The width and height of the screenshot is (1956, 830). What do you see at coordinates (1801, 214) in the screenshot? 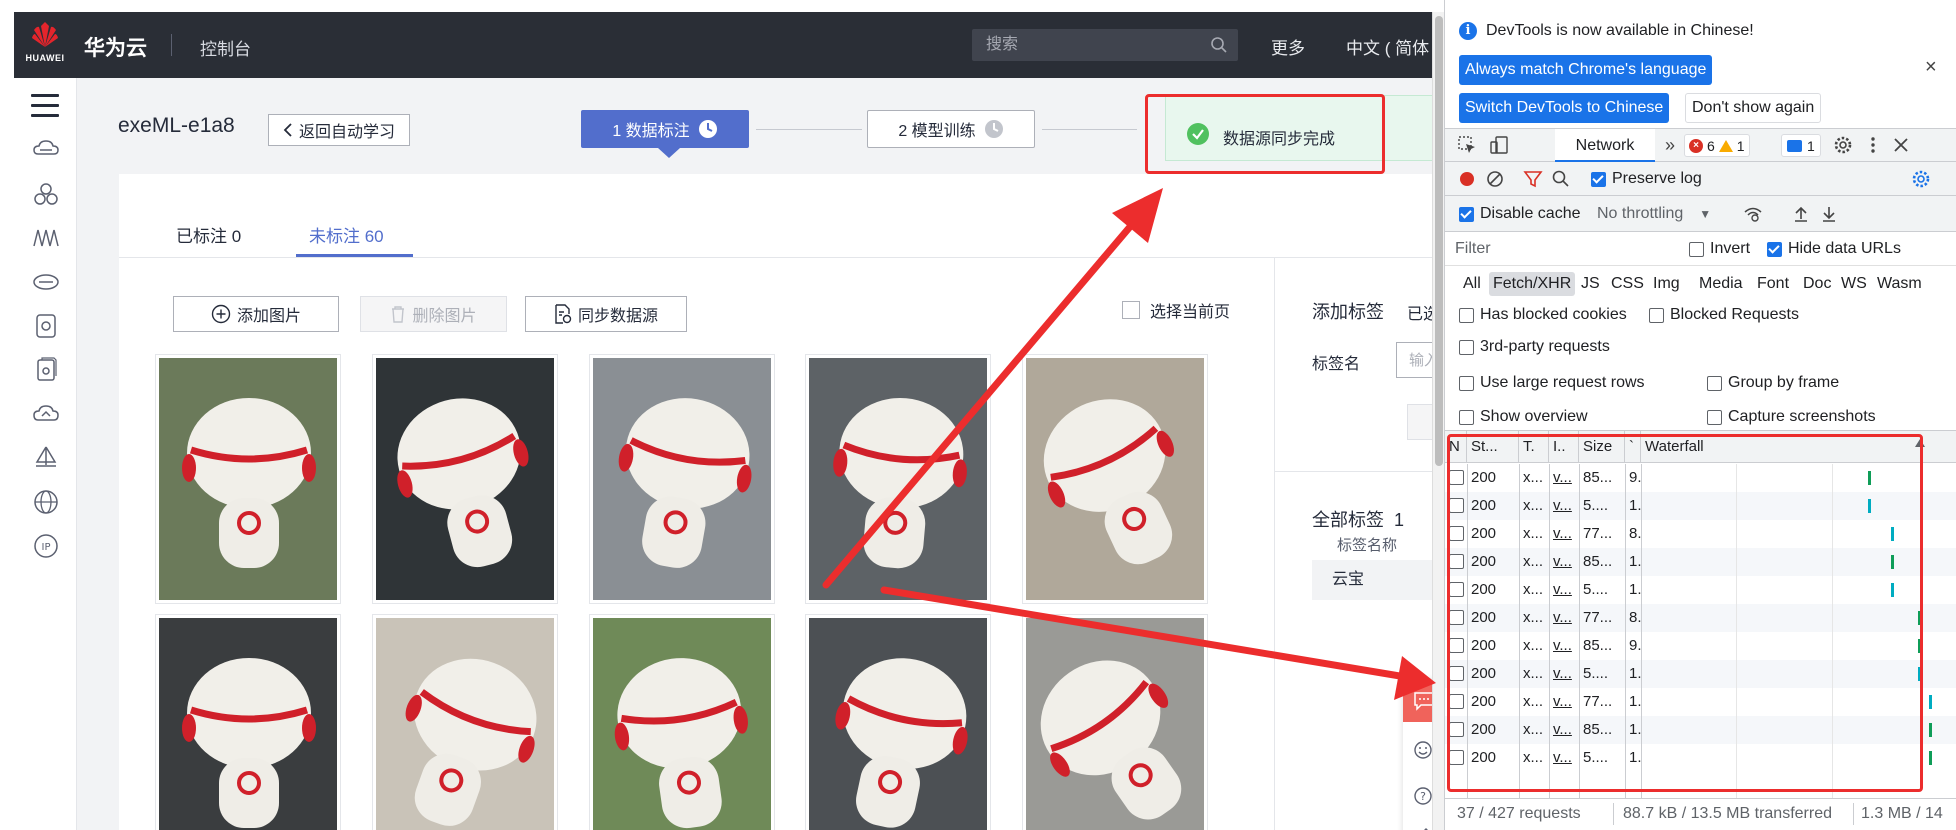
I see `import-har-icon` at bounding box center [1801, 214].